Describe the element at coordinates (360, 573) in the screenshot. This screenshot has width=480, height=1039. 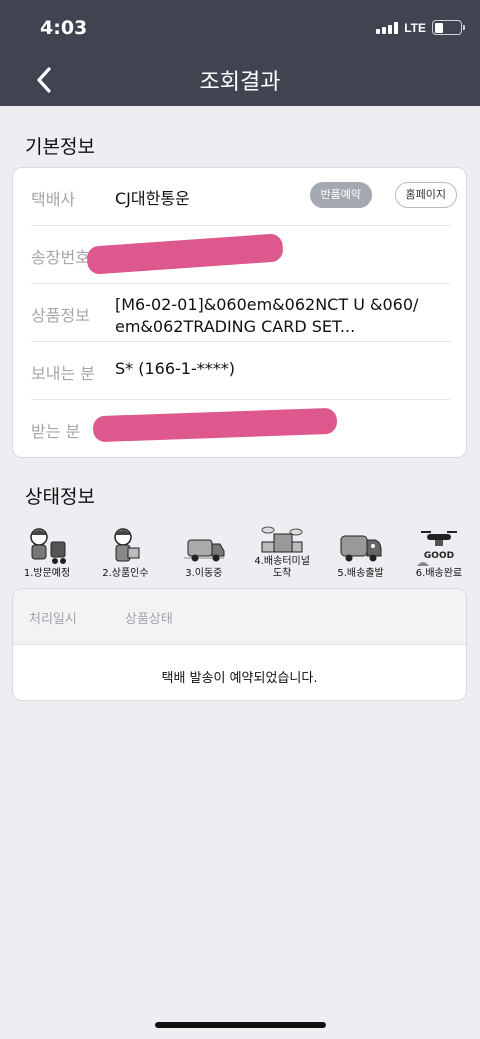
I see `step-label: 5.배송출발` at that location.